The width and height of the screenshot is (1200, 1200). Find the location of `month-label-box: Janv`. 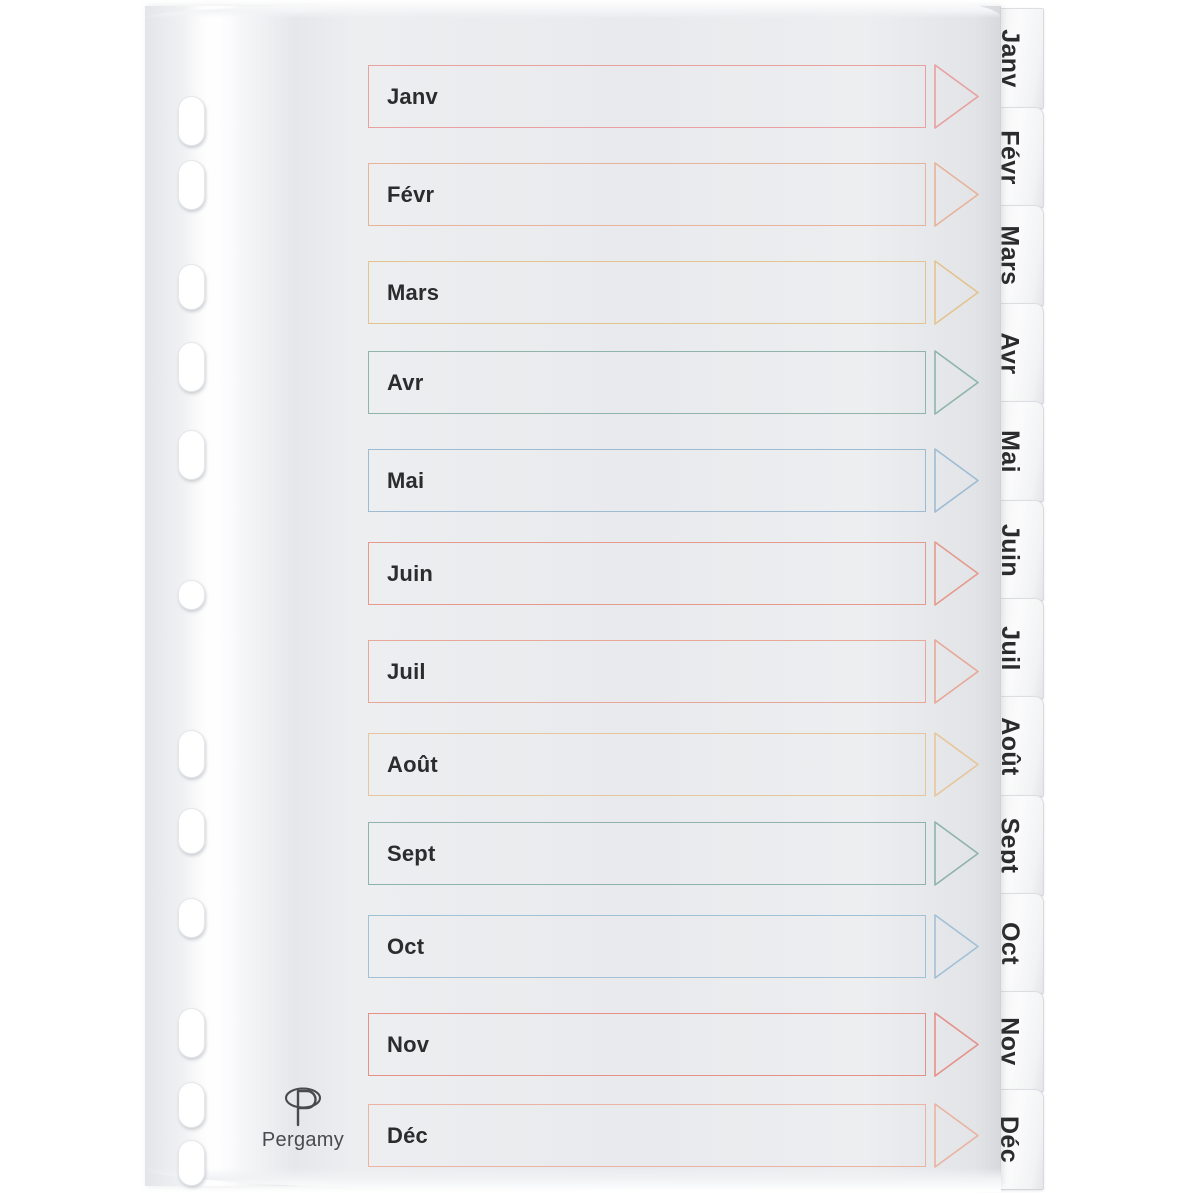

month-label-box: Janv is located at coordinates (647, 96).